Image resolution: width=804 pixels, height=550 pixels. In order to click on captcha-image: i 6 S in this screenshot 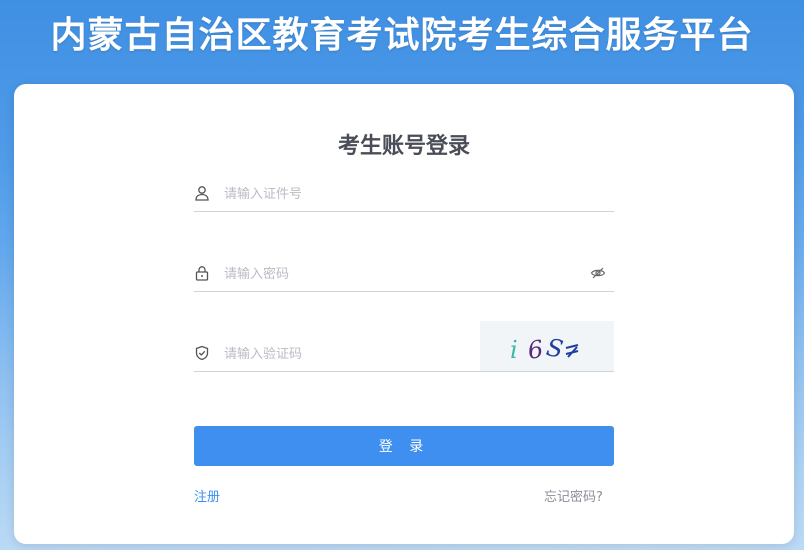, I will do `click(547, 346)`.